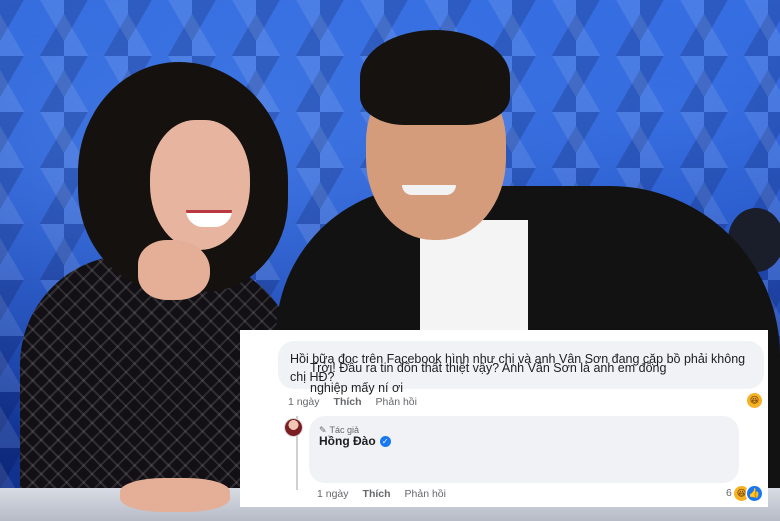 Image resolution: width=780 pixels, height=521 pixels. I want to click on avatar, so click(293, 427).